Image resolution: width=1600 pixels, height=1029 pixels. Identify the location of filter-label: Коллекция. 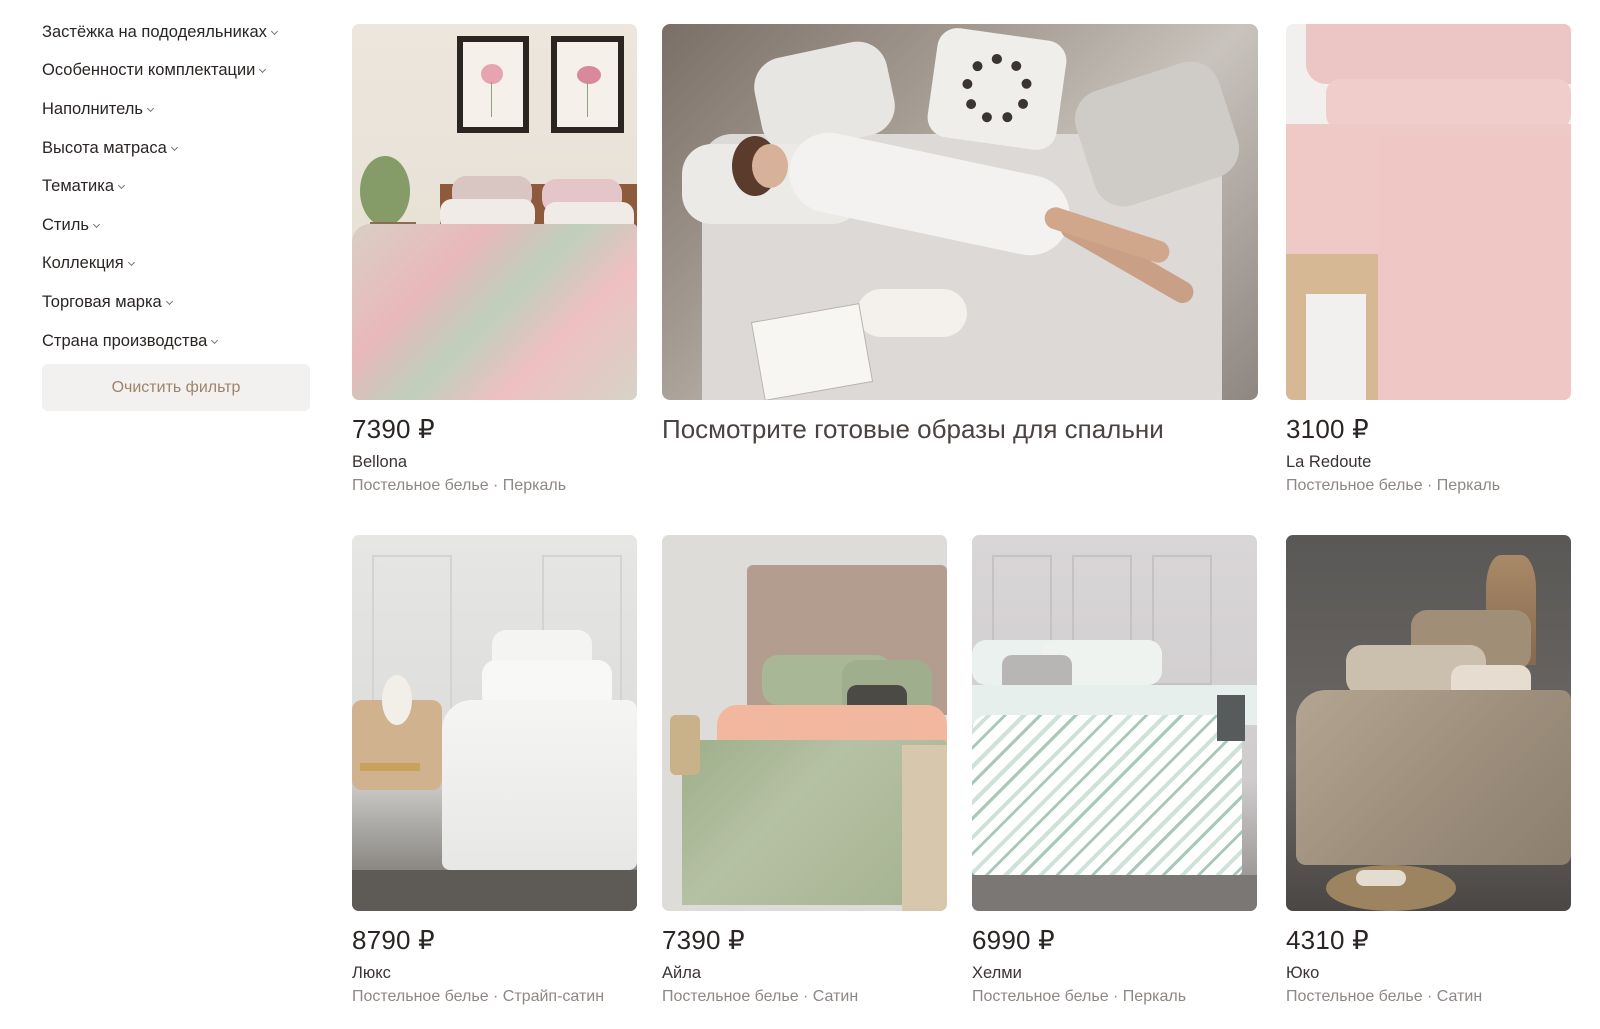
(83, 263).